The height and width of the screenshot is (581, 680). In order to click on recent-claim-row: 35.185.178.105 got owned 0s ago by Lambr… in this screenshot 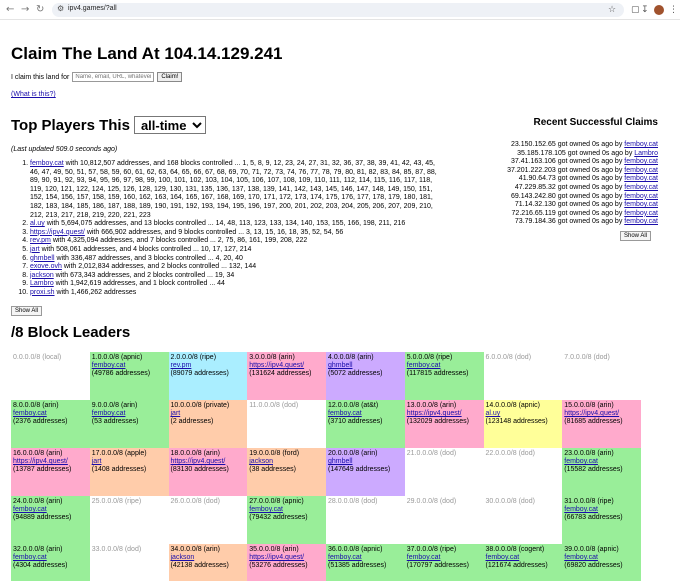, I will do `click(563, 154)`.